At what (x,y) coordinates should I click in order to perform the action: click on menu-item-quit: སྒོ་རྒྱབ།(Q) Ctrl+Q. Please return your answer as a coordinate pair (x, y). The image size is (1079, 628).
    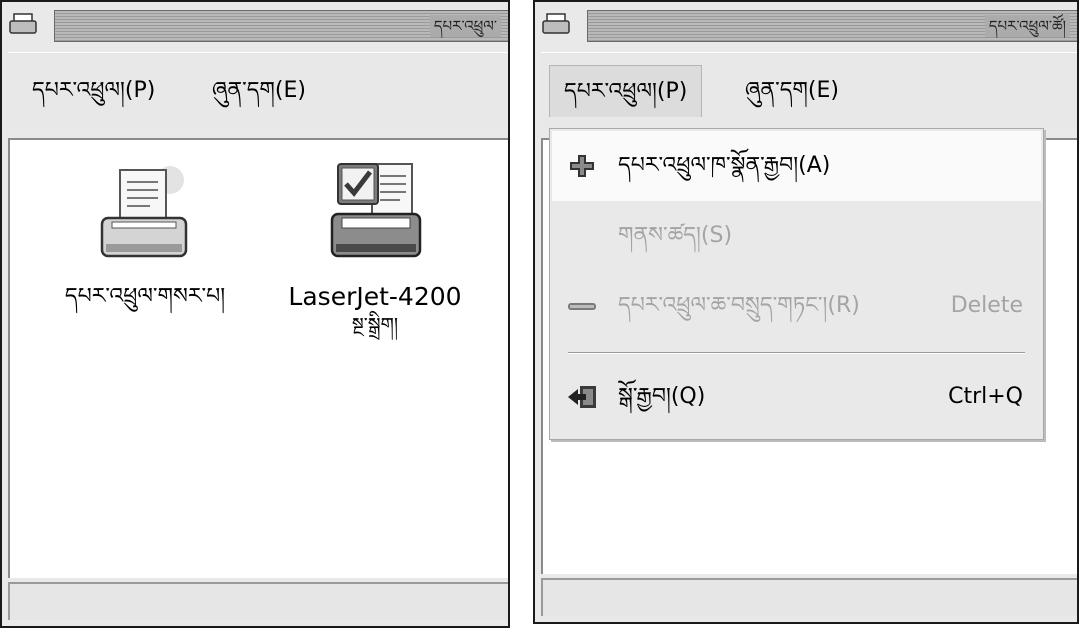
    Looking at the image, I should click on (796, 397).